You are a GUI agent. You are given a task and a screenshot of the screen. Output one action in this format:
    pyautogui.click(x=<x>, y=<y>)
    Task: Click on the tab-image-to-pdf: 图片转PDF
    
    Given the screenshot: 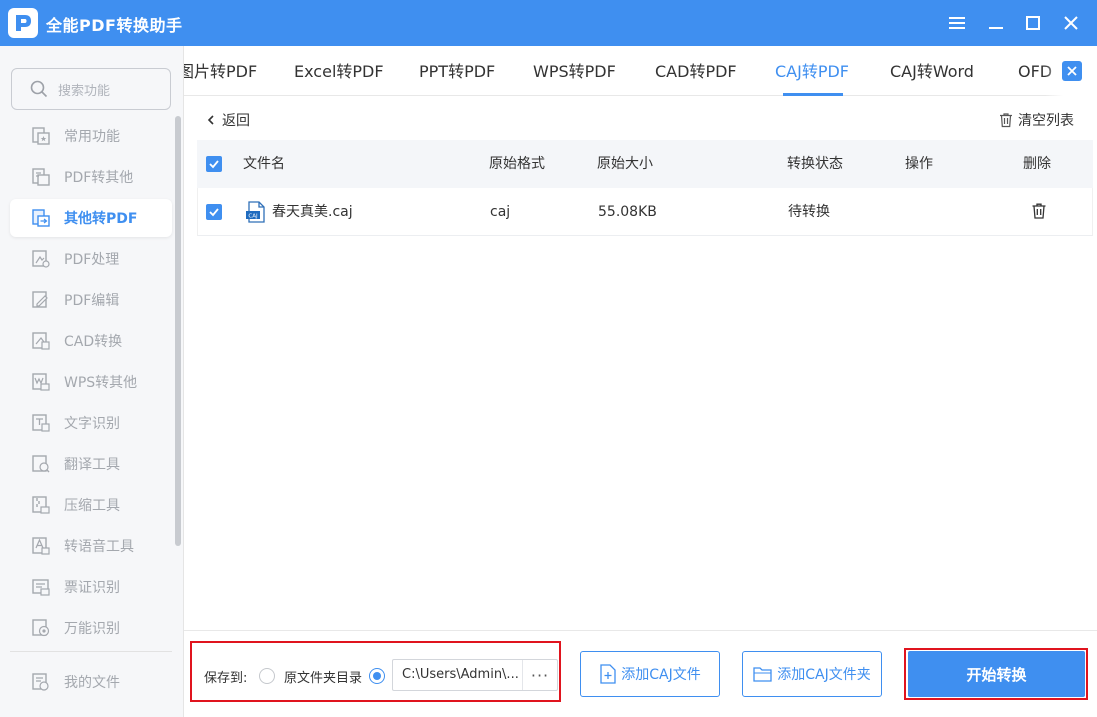 What is the action you would take?
    pyautogui.click(x=220, y=70)
    